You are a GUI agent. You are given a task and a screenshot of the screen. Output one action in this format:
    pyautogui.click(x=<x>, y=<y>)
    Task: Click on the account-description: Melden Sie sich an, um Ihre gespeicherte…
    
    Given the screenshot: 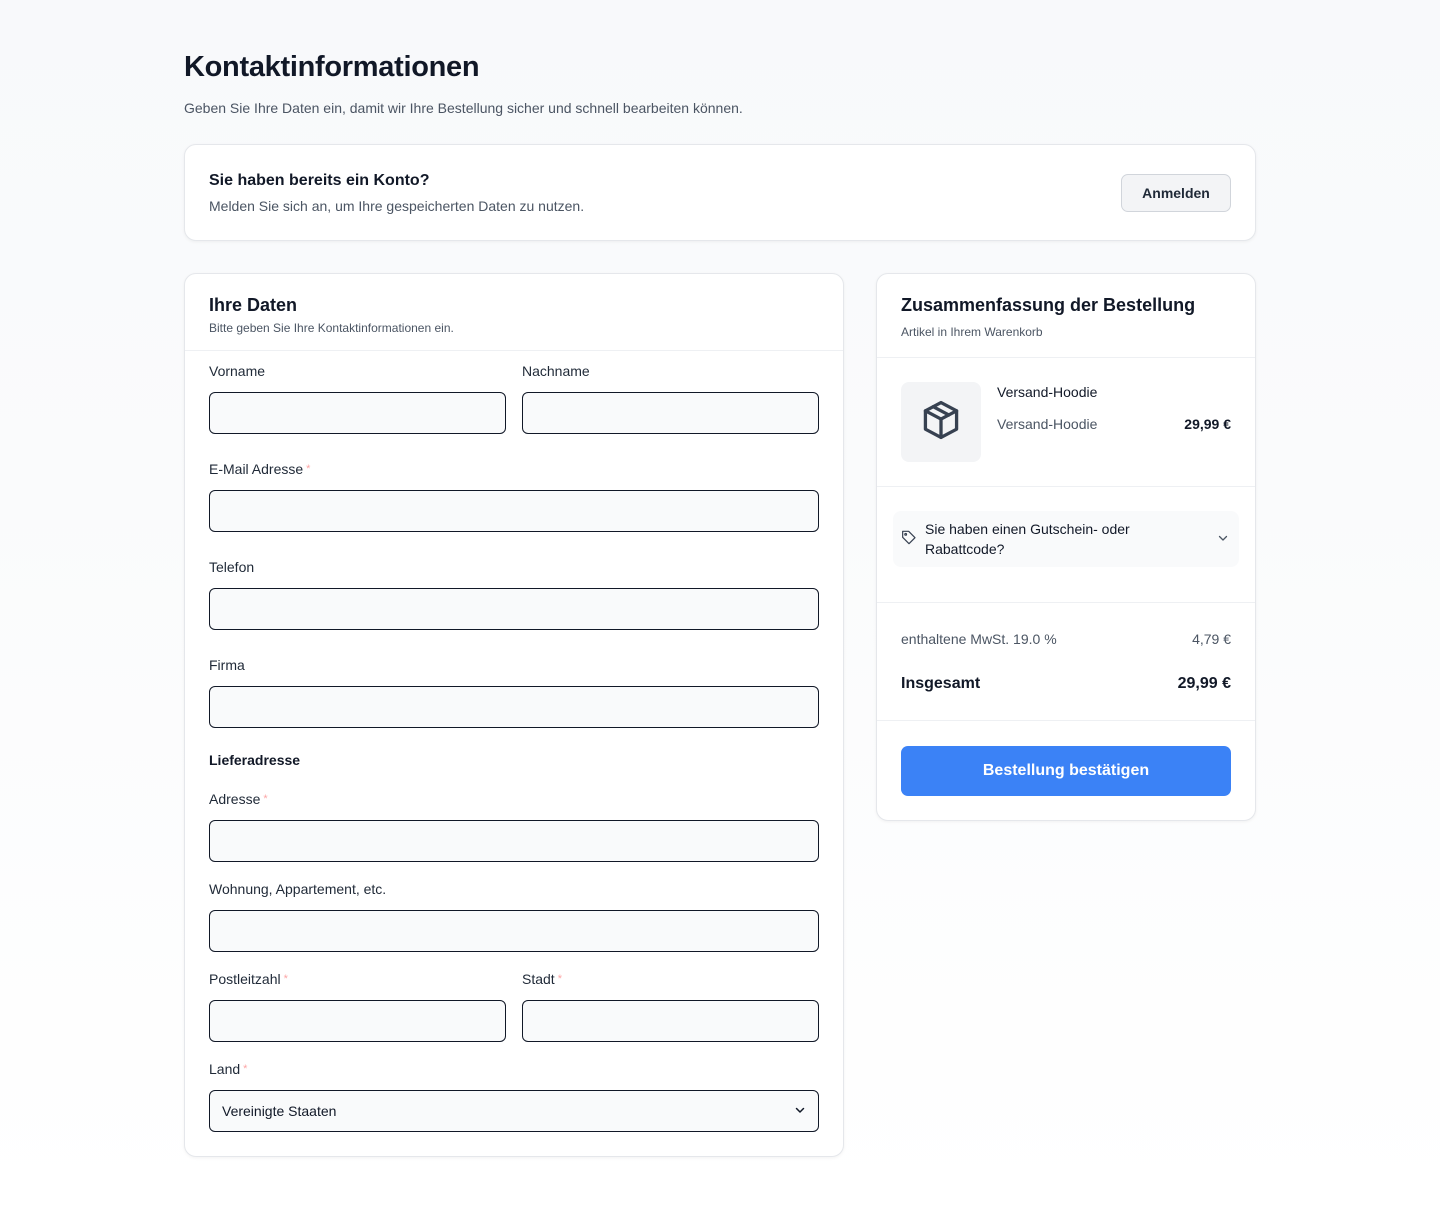 What is the action you would take?
    pyautogui.click(x=397, y=205)
    